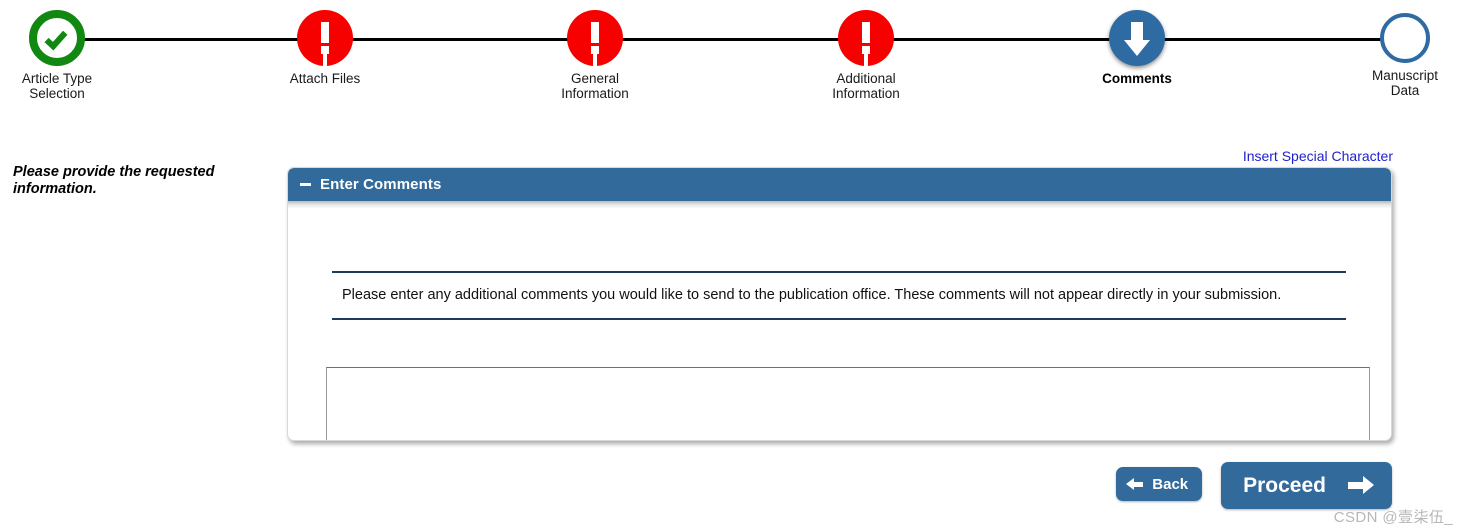 The height and width of the screenshot is (532, 1461). I want to click on proceed-button-label: Proceed, so click(1284, 485).